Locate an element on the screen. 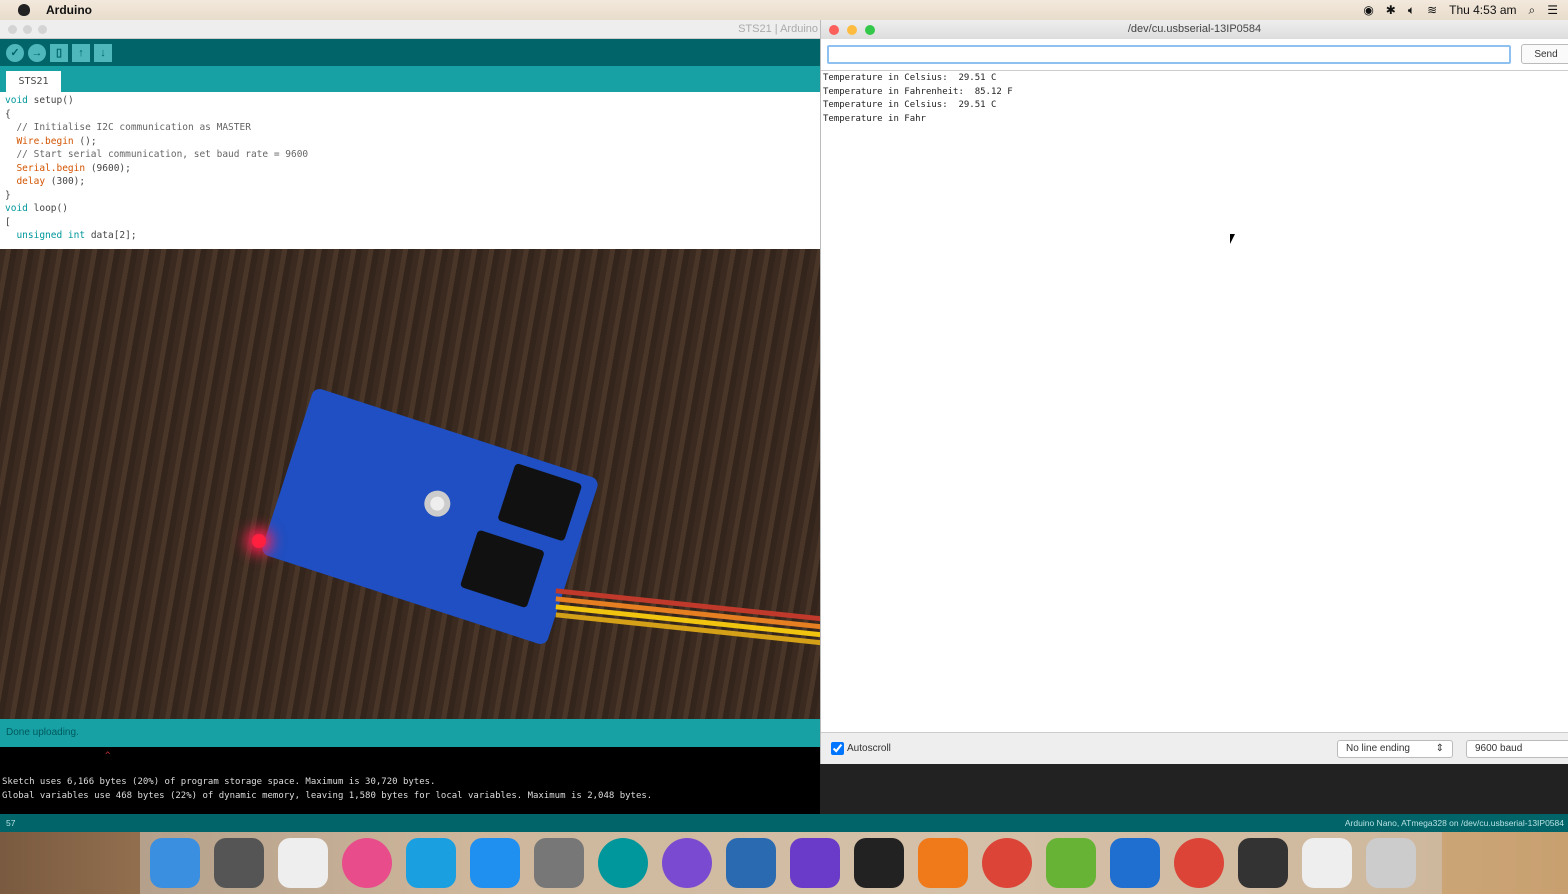 This screenshot has height=894, width=1568. code-line: Serial.begin (9600); is located at coordinates (410, 169).